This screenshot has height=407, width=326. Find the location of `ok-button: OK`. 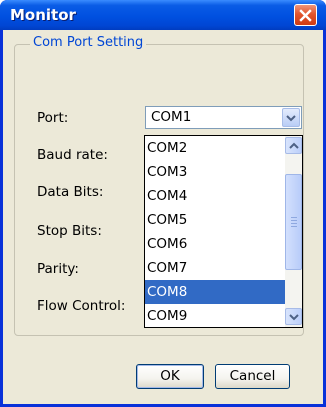

ok-button: OK is located at coordinates (170, 376).